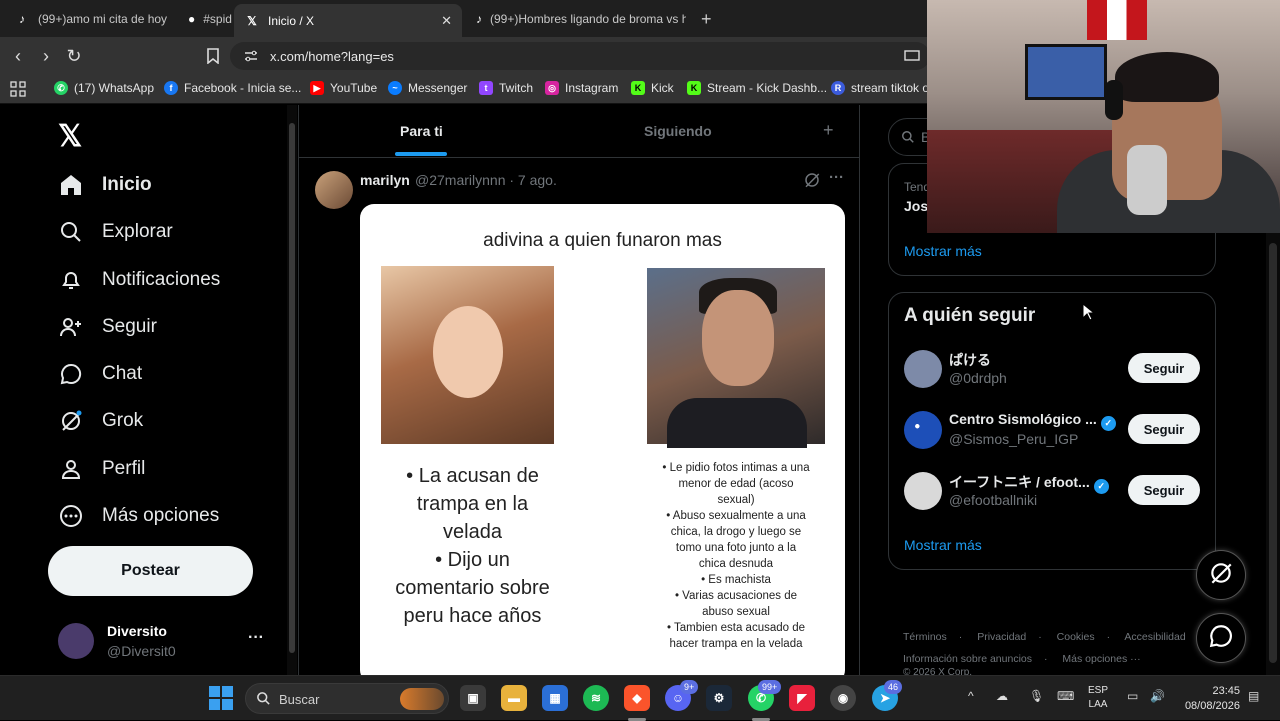 The image size is (1280, 721). I want to click on bookmark-whatsapp: ✆ (17) WhatsApp, so click(104, 88).